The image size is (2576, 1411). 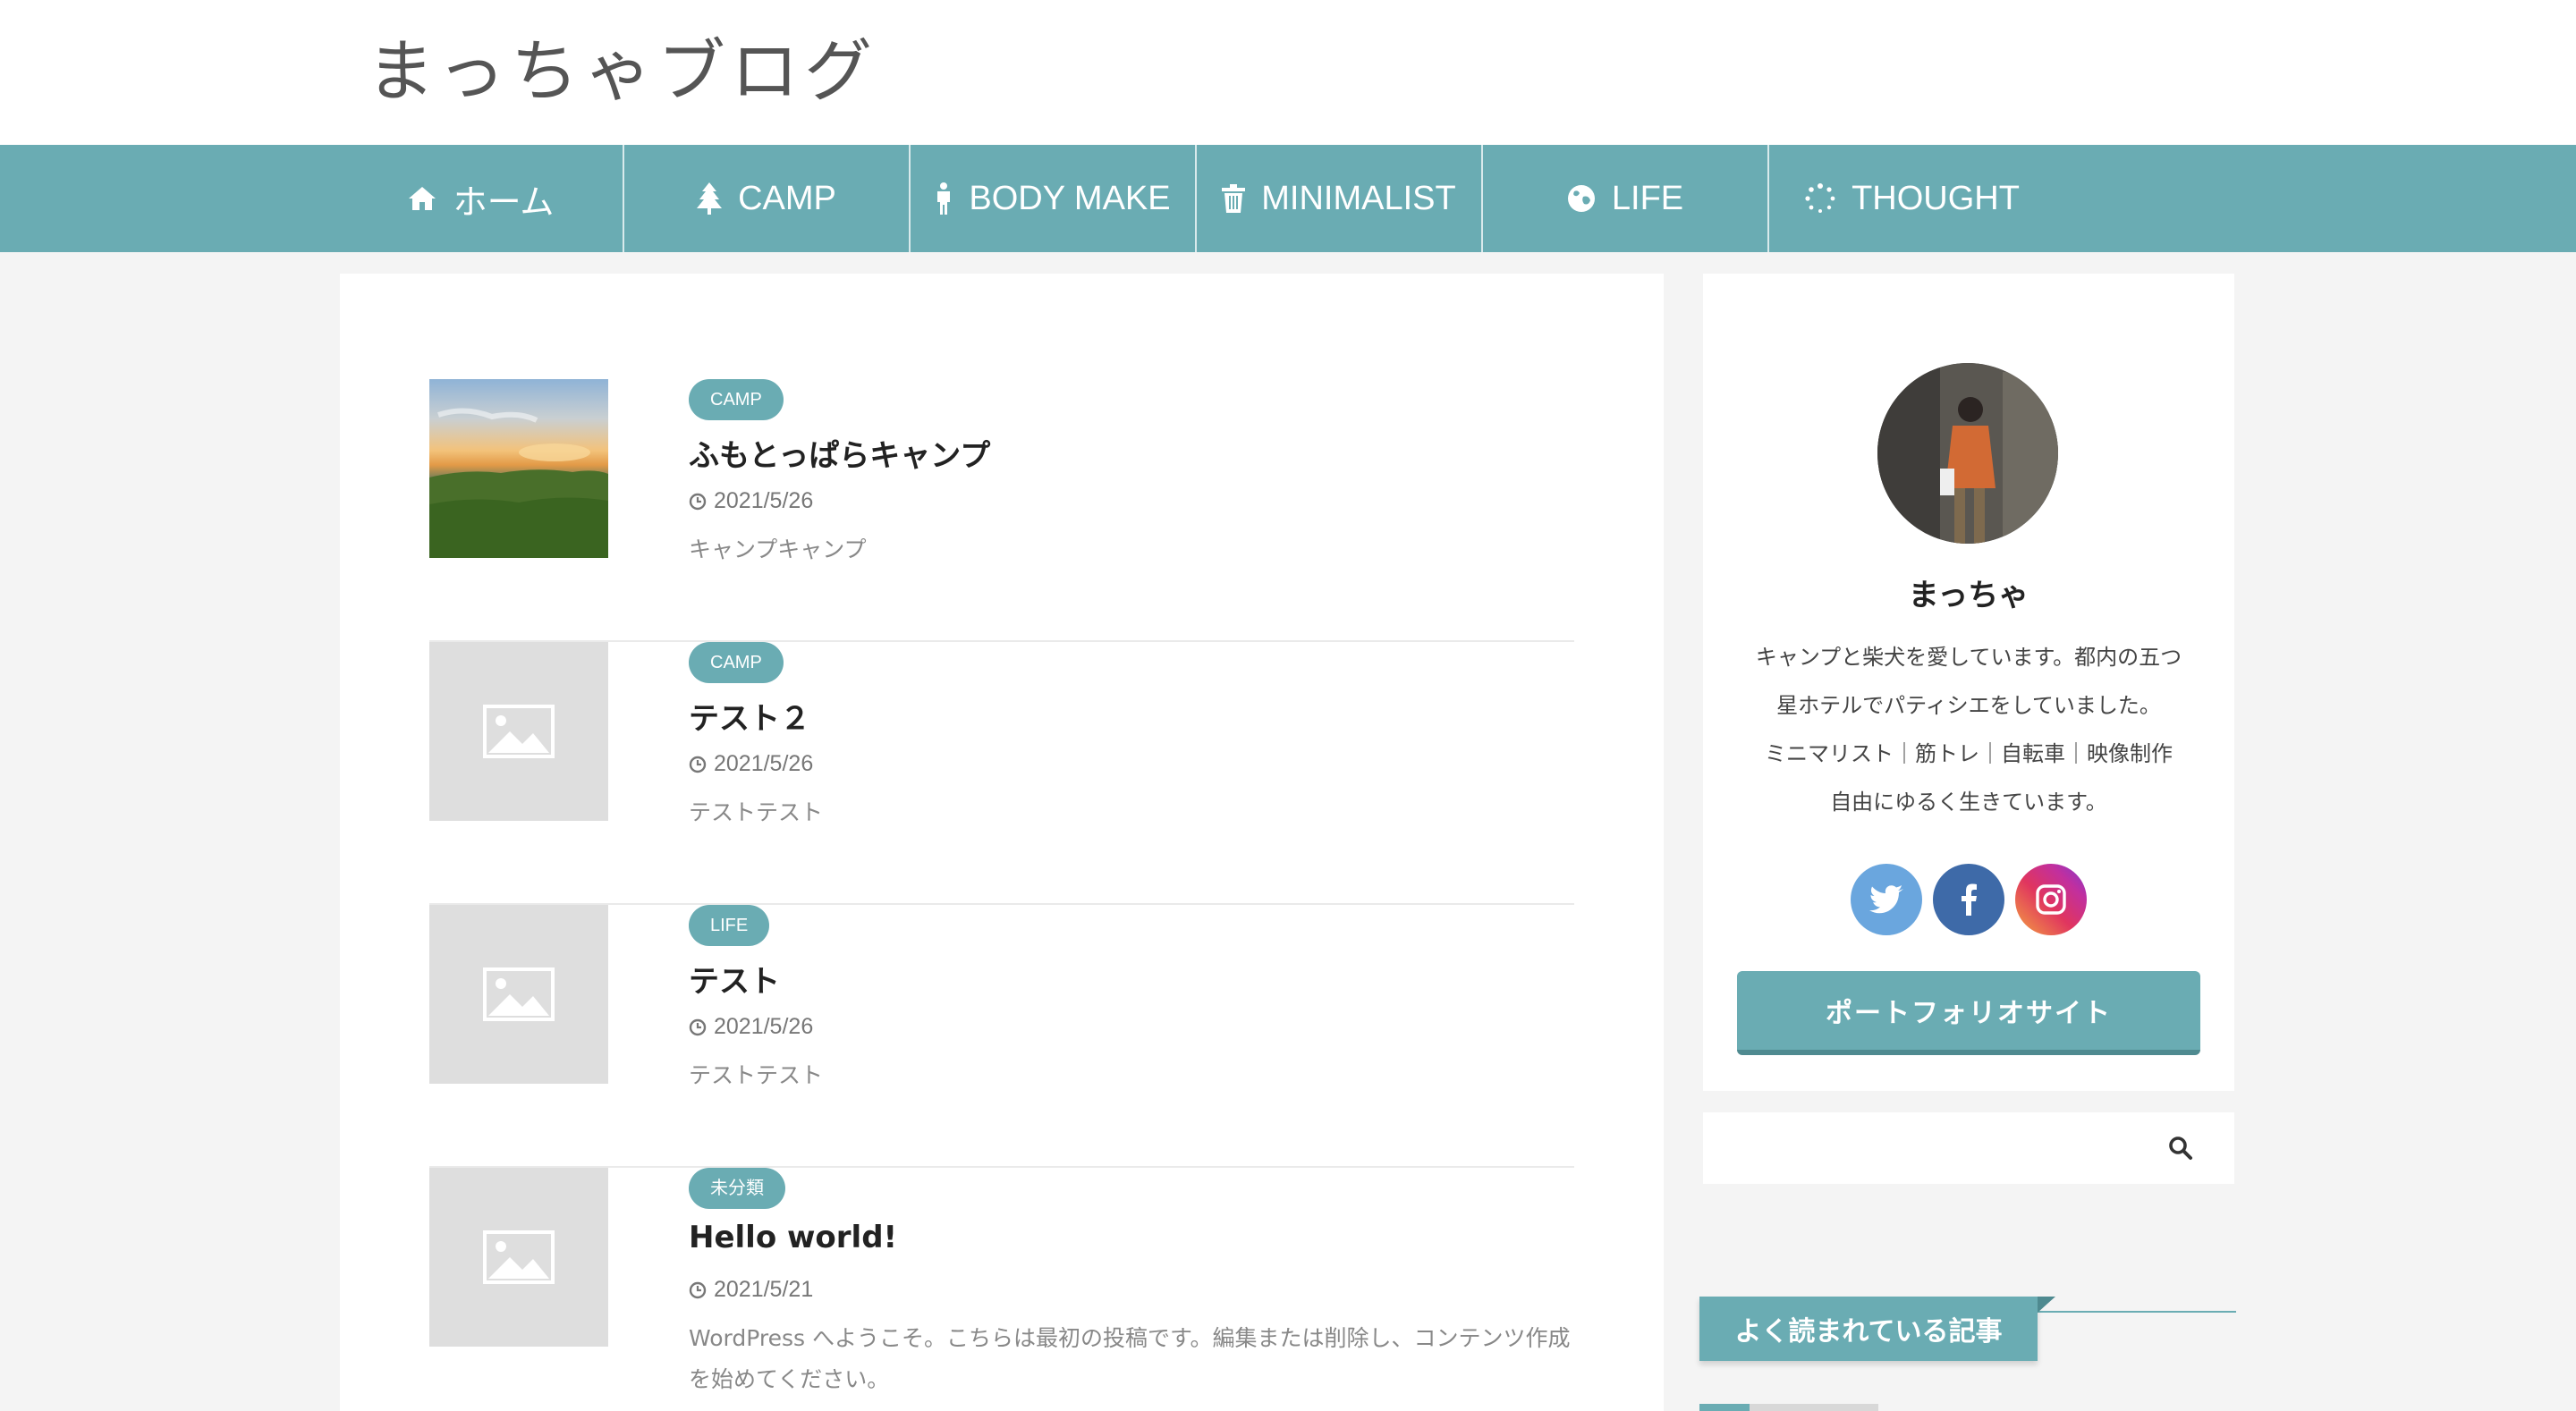 I want to click on nav-item-body-make: BODY MAKE, so click(x=1054, y=198).